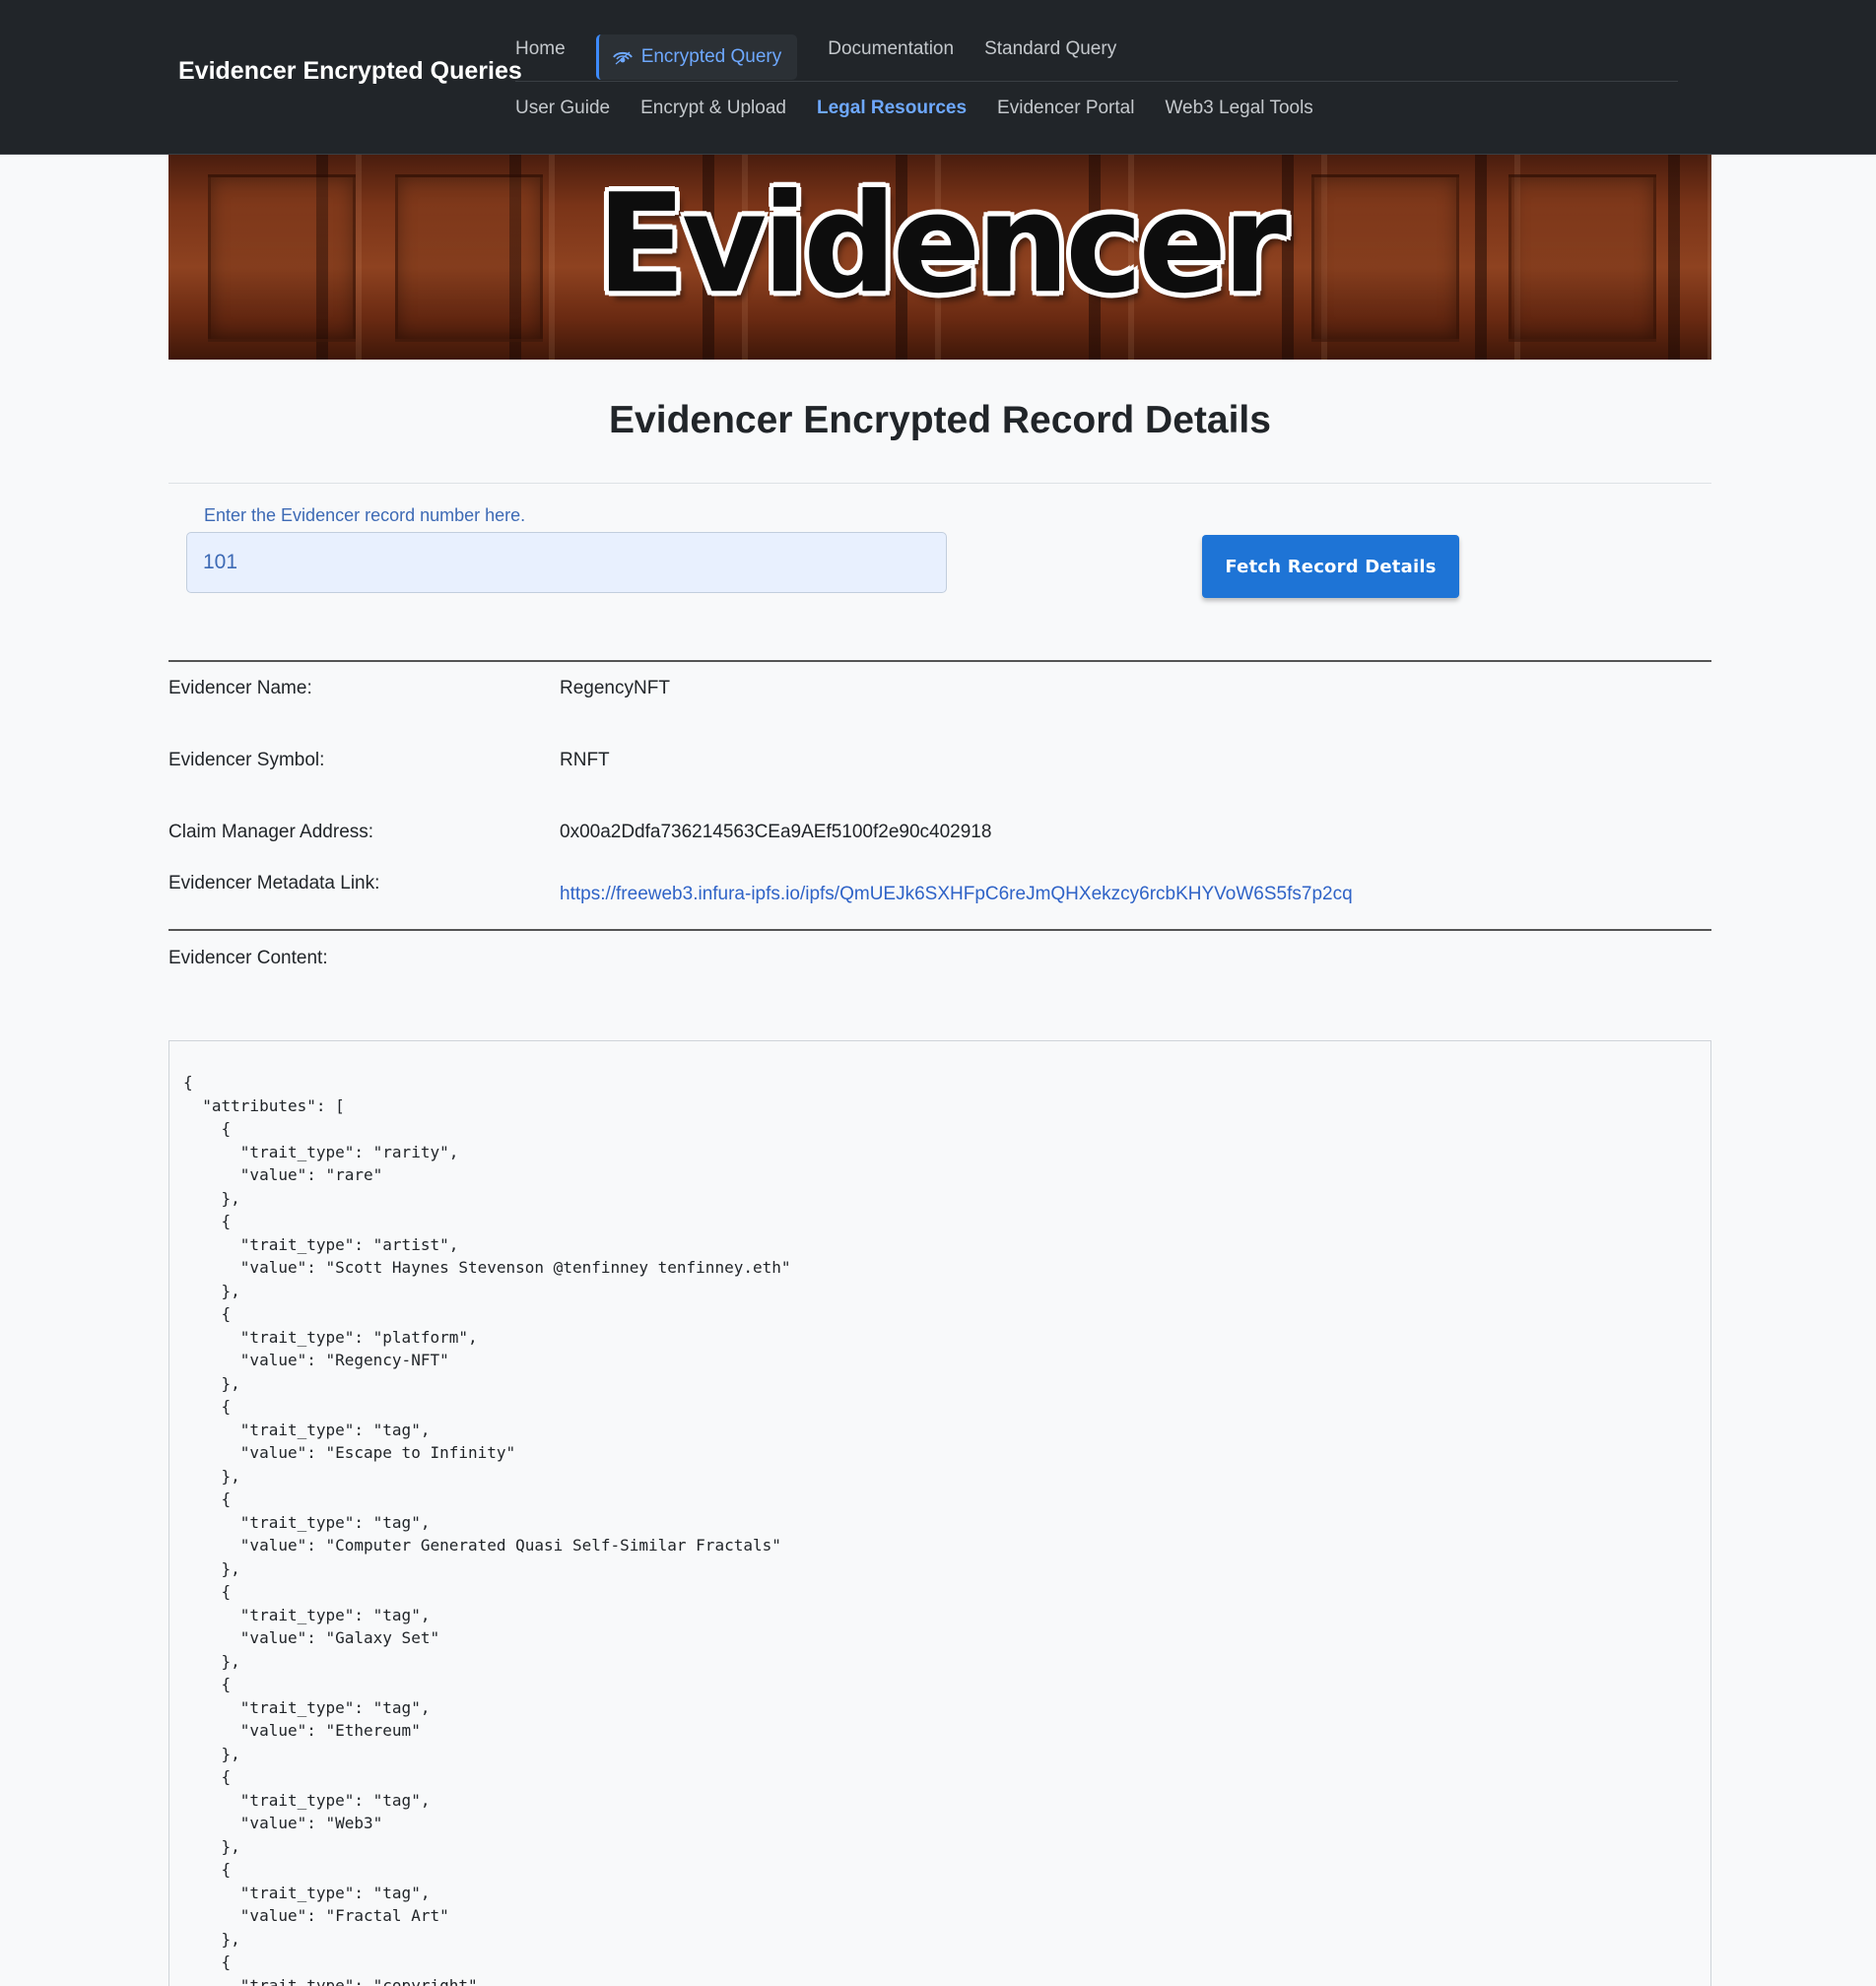 The image size is (1876, 1986). What do you see at coordinates (713, 109) in the screenshot?
I see `nav-link-encrypt-upload: Encrypt & Upload` at bounding box center [713, 109].